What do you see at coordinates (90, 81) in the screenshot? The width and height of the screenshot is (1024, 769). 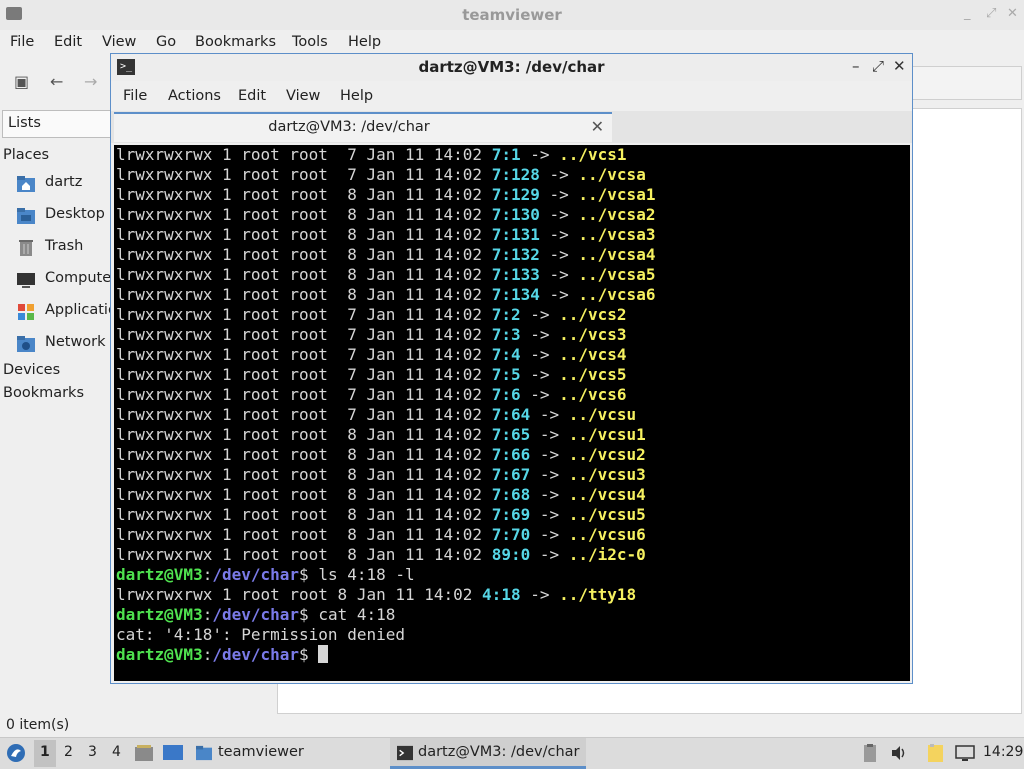 I see `forward-arrow-icon: →` at bounding box center [90, 81].